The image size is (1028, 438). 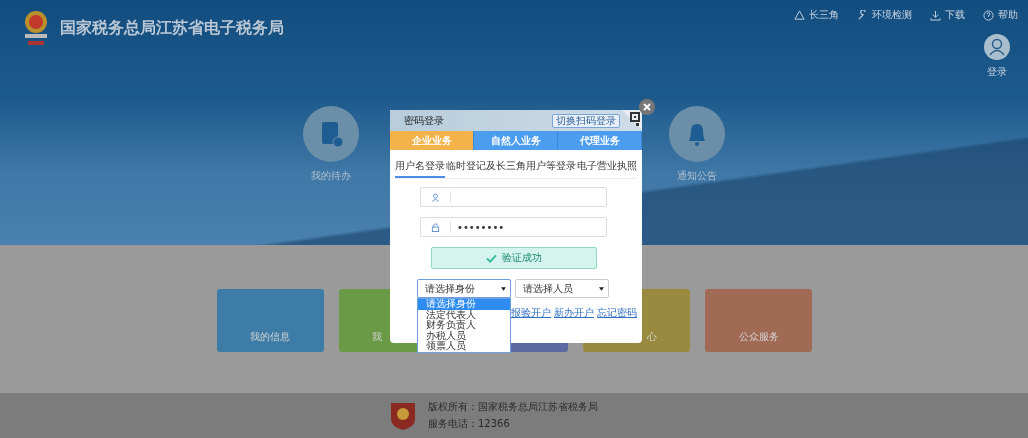 What do you see at coordinates (424, 120) in the screenshot?
I see `dialog-title: 密码登录` at bounding box center [424, 120].